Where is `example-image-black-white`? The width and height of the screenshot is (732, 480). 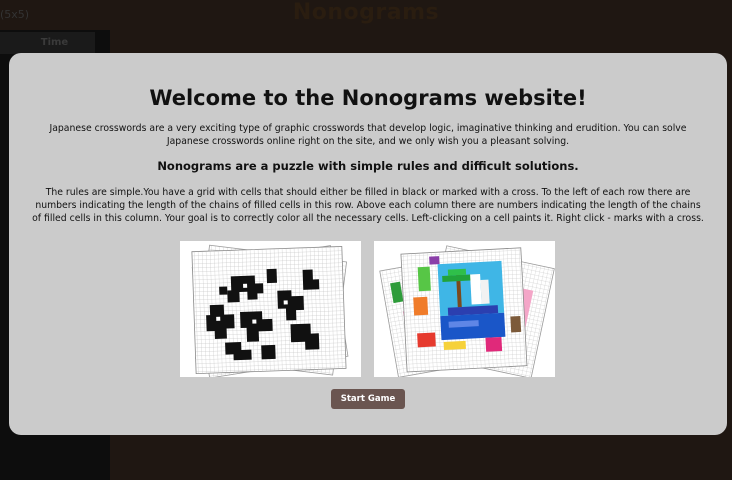 example-image-black-white is located at coordinates (270, 309).